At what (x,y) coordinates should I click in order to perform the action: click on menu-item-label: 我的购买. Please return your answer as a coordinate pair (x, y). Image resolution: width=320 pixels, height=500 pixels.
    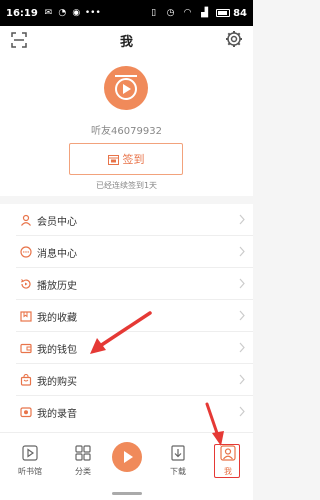
    Looking at the image, I should click on (57, 382).